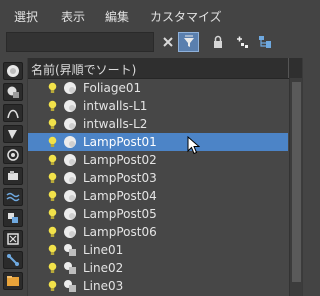  I want to click on menu-edit: 編集, so click(117, 17).